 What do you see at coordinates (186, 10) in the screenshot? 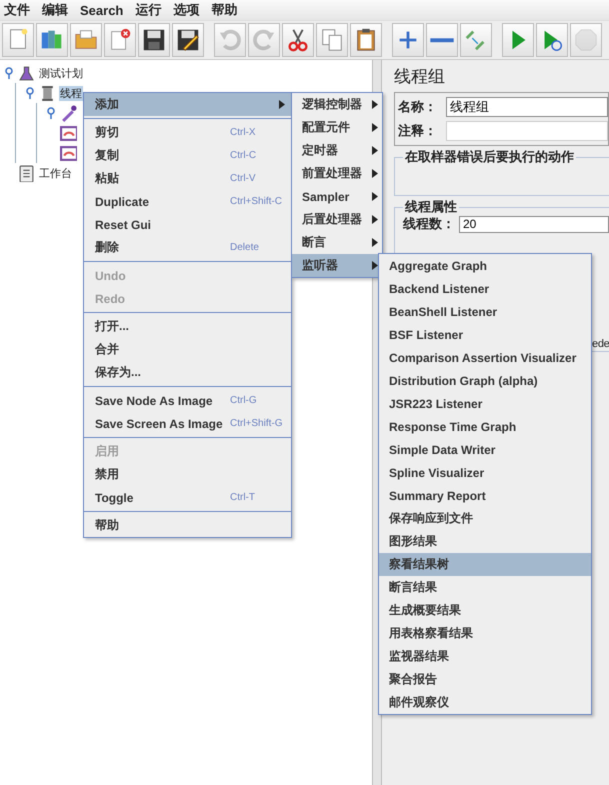
I see `menu-title: 选项` at bounding box center [186, 10].